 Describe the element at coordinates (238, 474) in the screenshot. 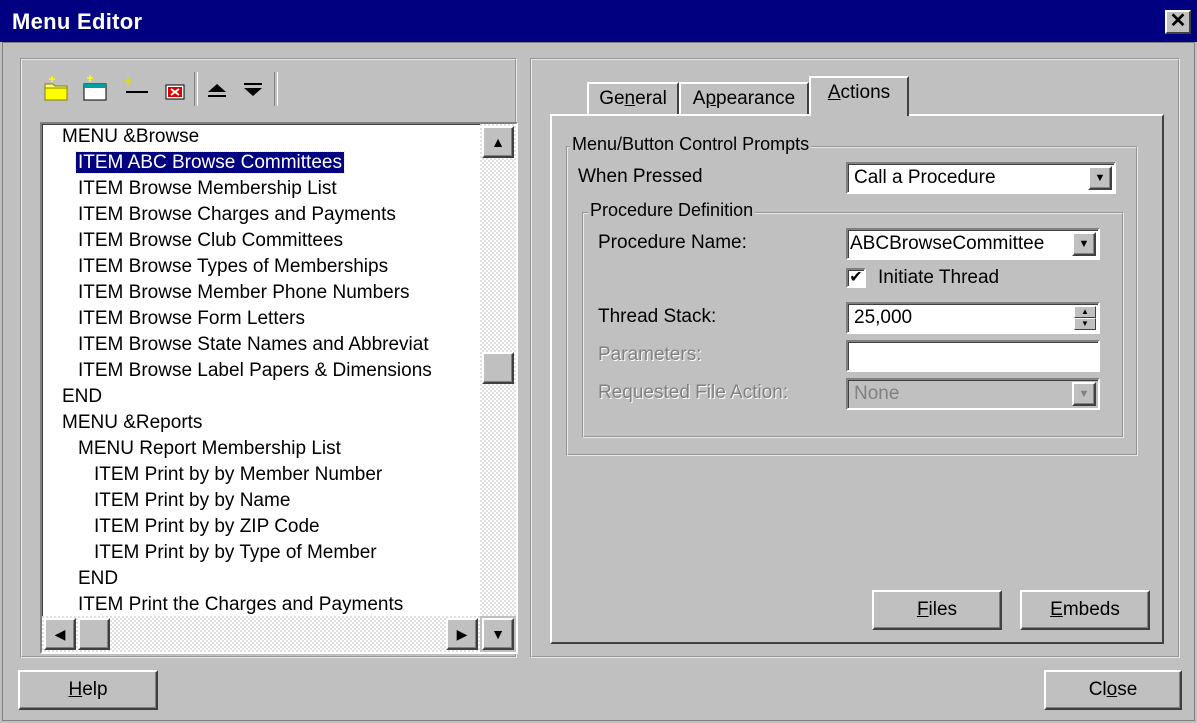

I see `tree-item-label: ITEM Print by by Member Number` at that location.